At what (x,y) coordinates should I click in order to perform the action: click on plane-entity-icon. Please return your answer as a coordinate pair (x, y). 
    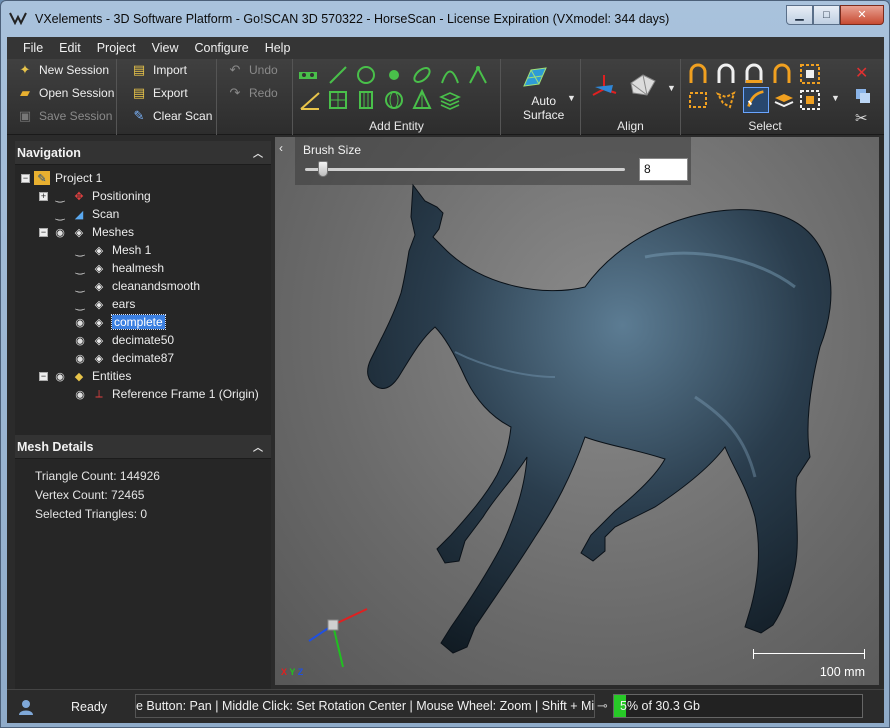
    Looking at the image, I should click on (338, 100).